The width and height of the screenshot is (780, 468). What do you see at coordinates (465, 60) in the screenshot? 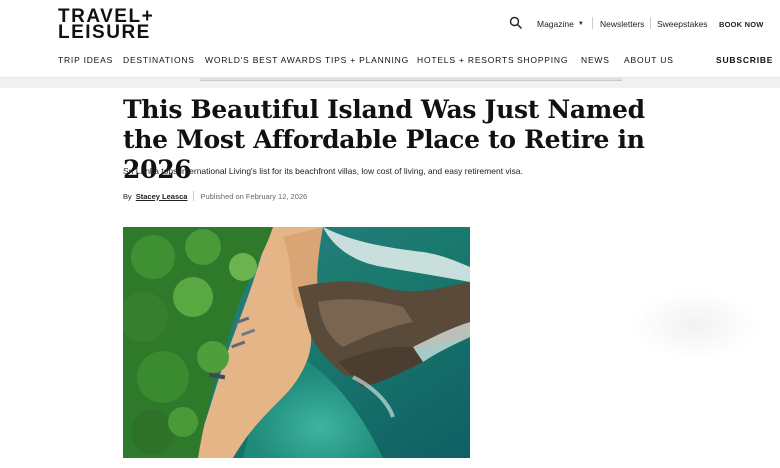
I see `nav-item-hotels-resorts: HOTELS + RESORTS` at bounding box center [465, 60].